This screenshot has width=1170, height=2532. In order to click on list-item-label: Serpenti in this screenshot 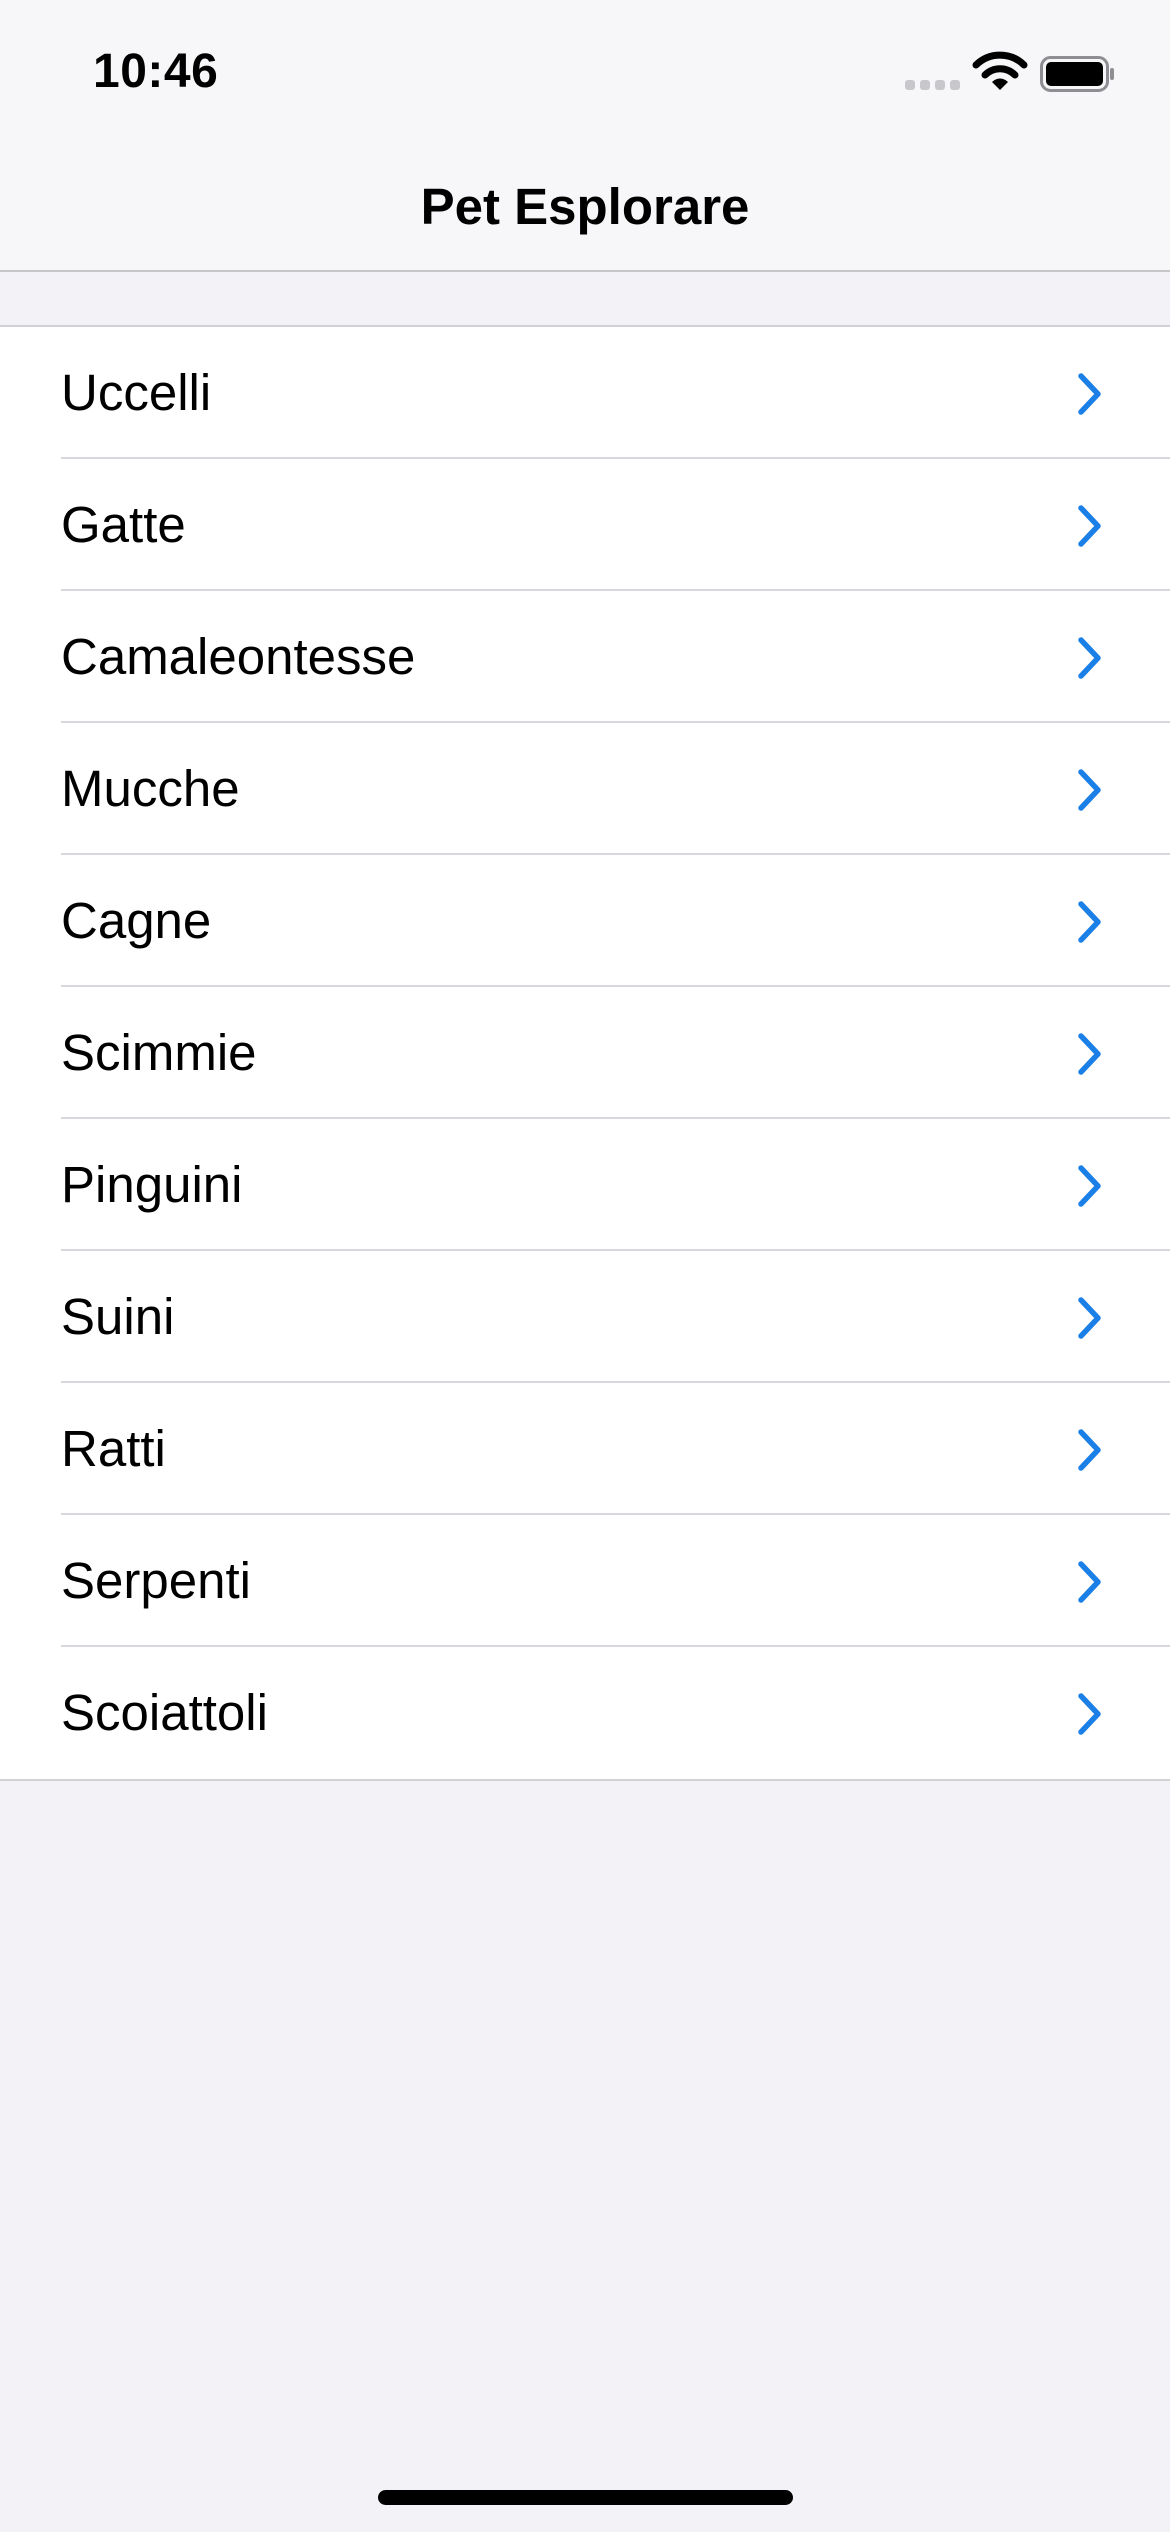, I will do `click(156, 1580)`.